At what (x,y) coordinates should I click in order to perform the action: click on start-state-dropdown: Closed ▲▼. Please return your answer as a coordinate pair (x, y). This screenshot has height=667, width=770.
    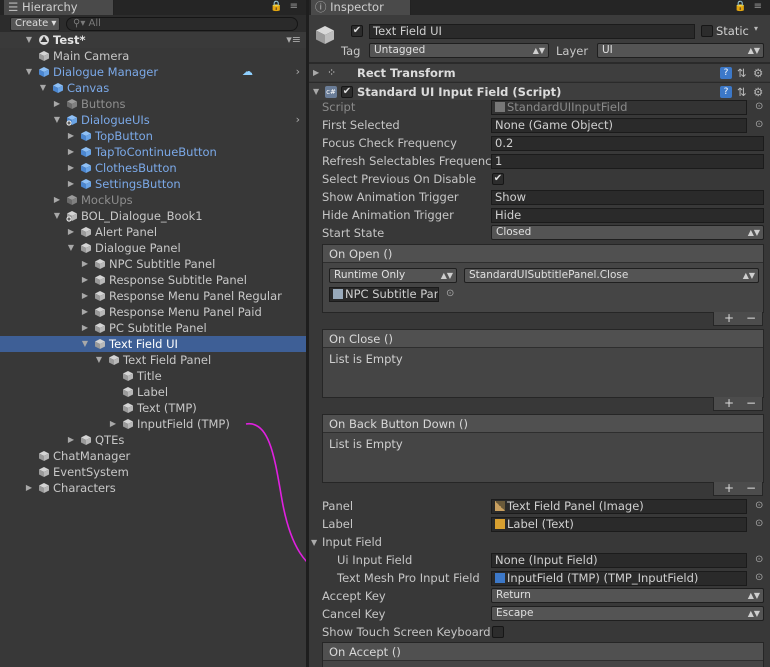
    Looking at the image, I should click on (627, 232).